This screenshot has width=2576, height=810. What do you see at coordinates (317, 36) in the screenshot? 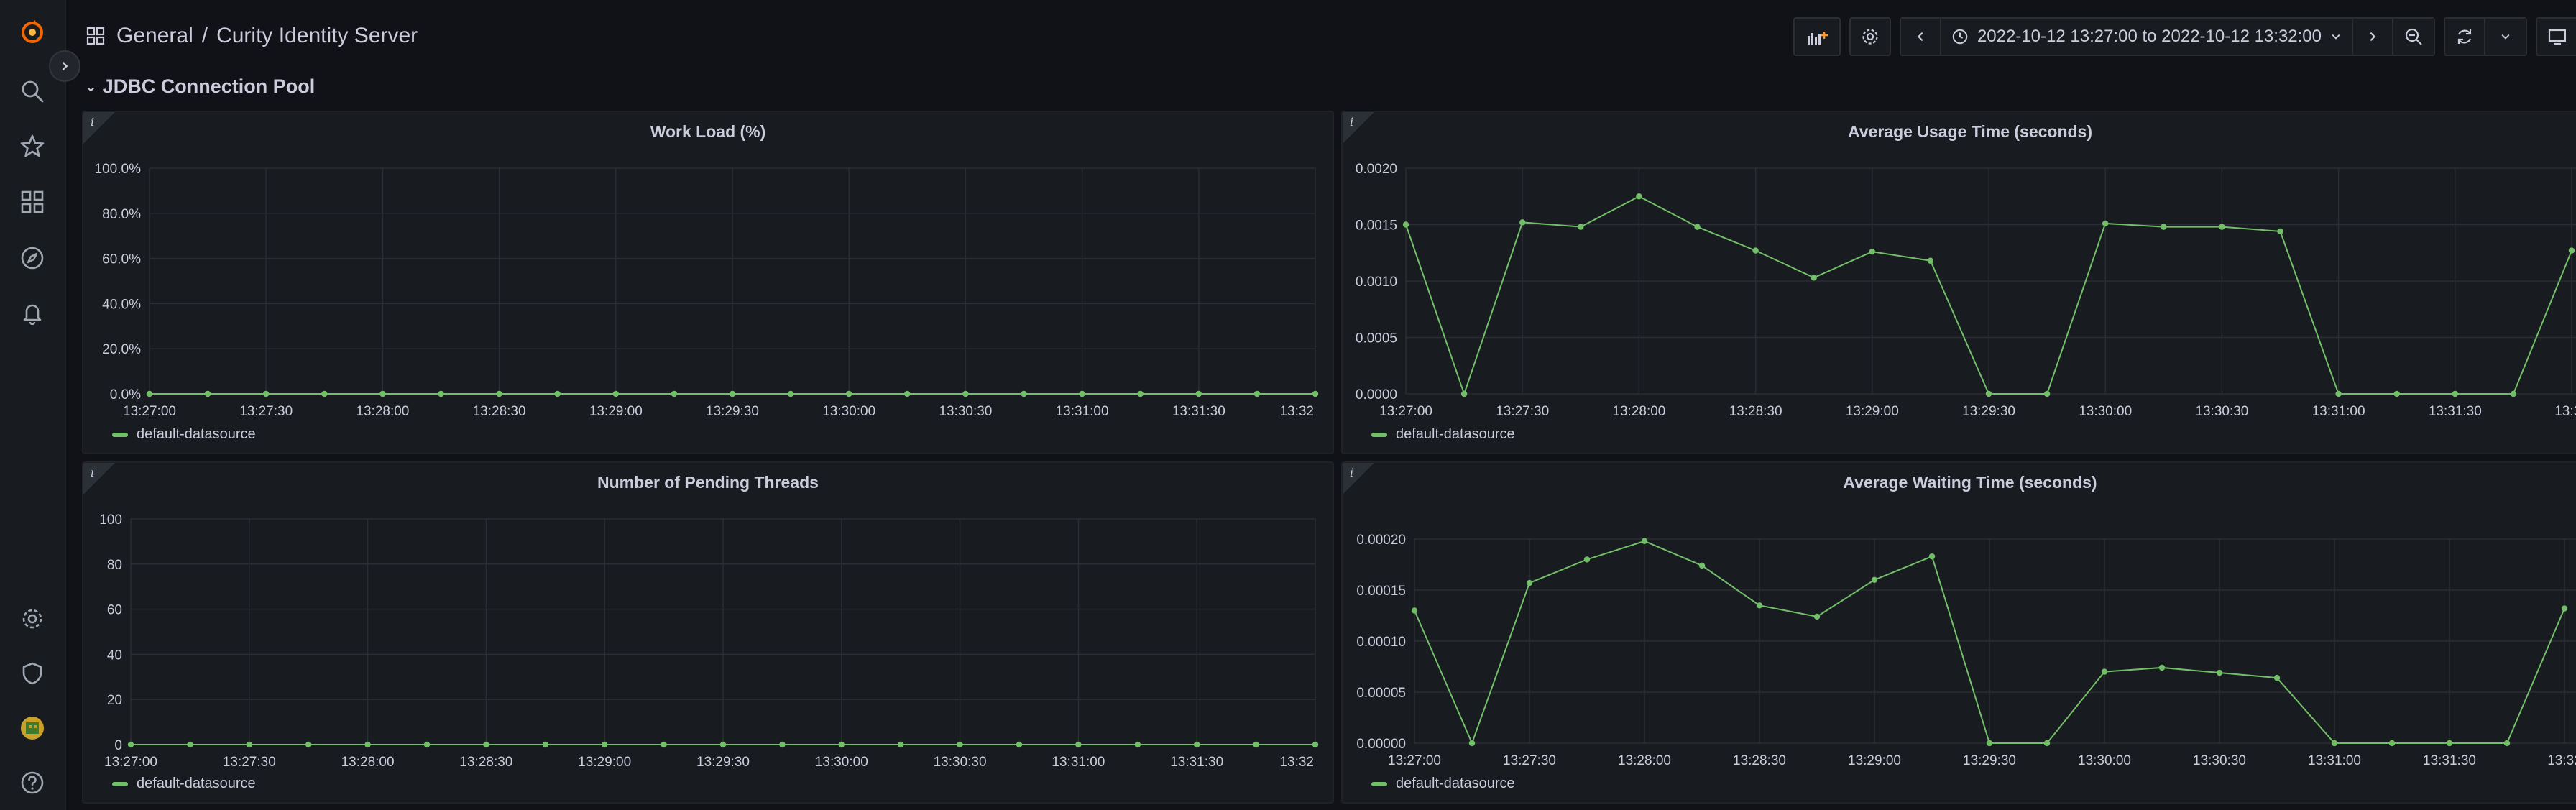
I see `dashboard-title: Curity Identity Server` at bounding box center [317, 36].